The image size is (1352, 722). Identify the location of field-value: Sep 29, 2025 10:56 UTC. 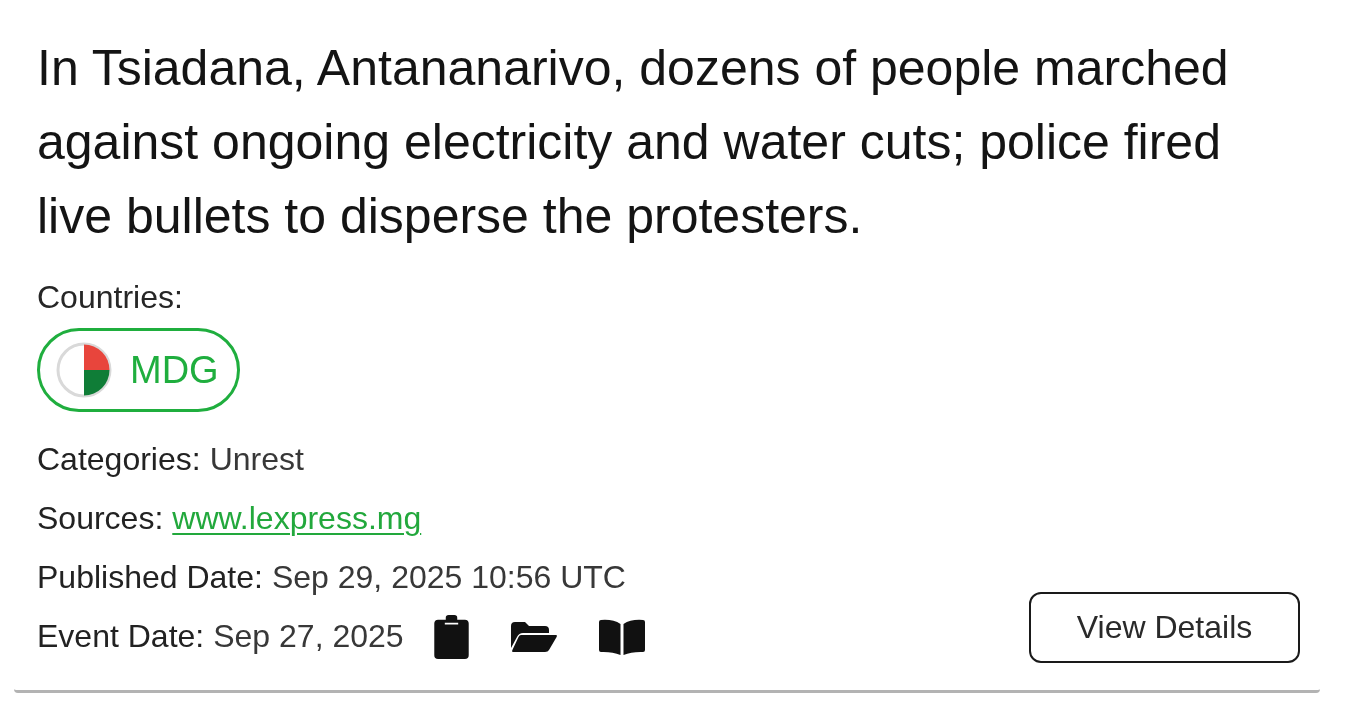
(448, 577).